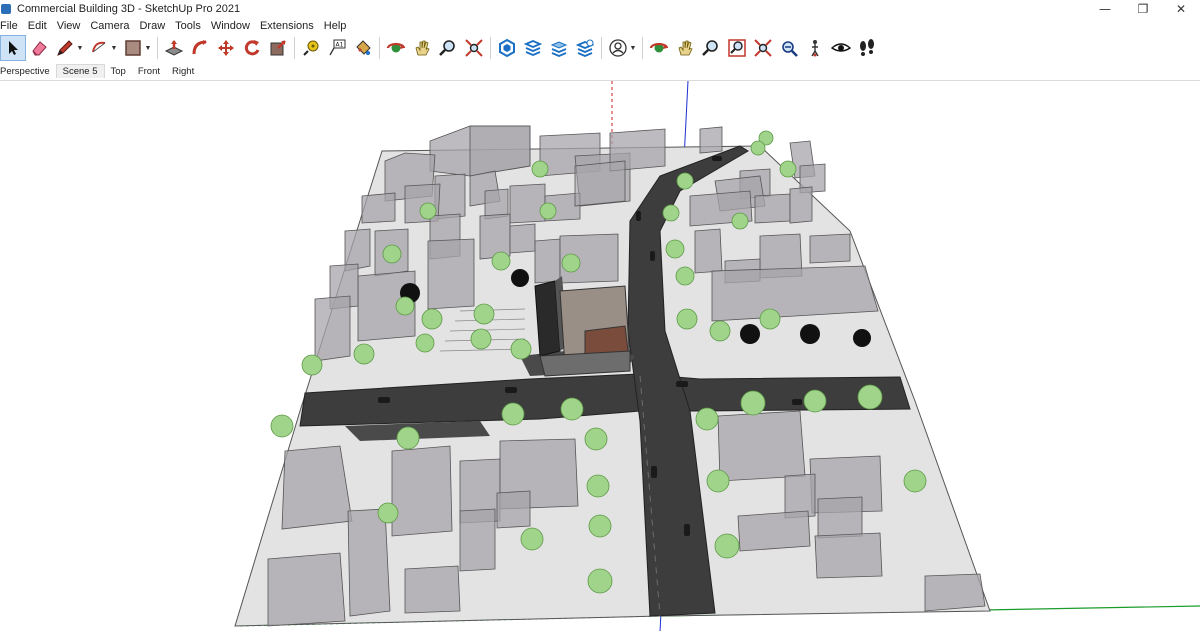 The image size is (1200, 631). I want to click on scene-tab-scene-5: Scene 5, so click(80, 71).